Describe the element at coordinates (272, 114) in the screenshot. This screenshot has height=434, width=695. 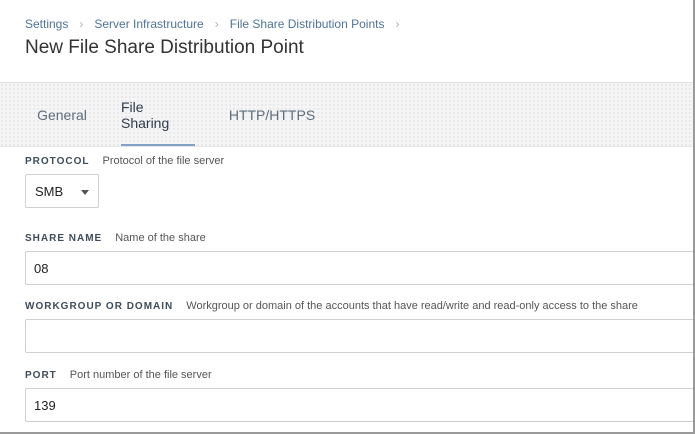
I see `tab-http-https: HTTP/HTTPS` at that location.